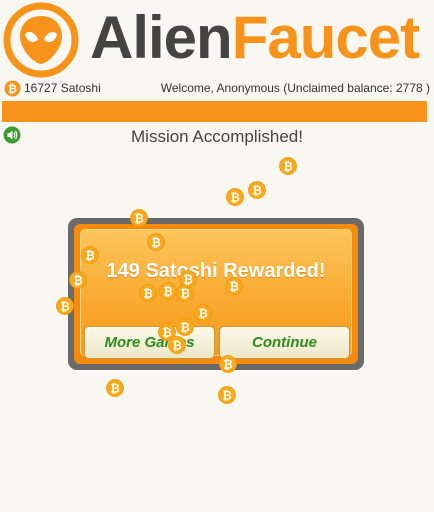 The image size is (434, 512). What do you see at coordinates (161, 37) in the screenshot?
I see `logo-word-alien: Alien` at bounding box center [161, 37].